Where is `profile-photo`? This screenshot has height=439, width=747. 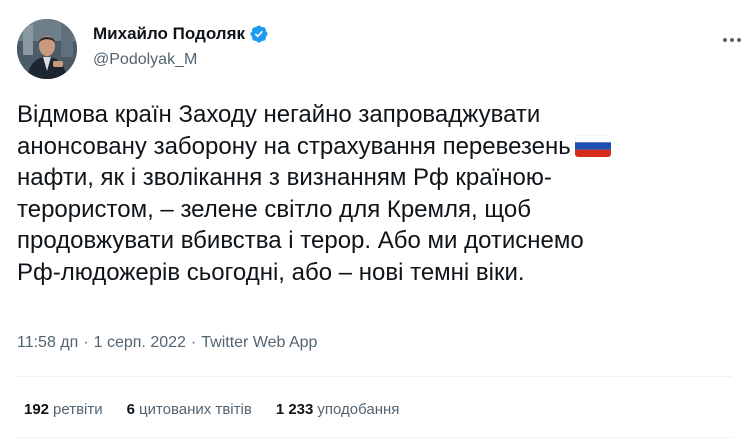 profile-photo is located at coordinates (47, 49).